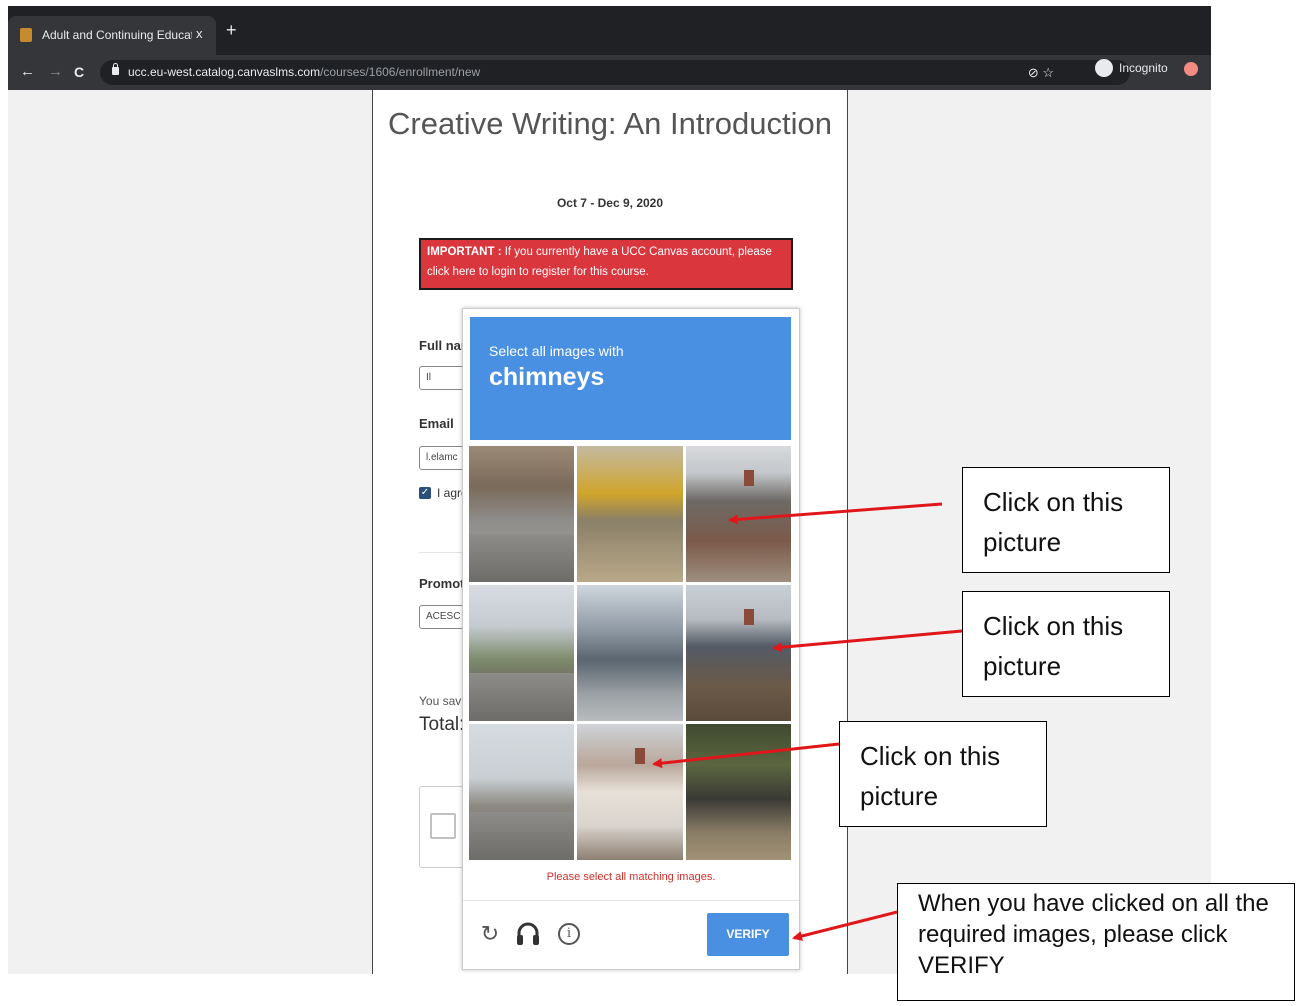 Image resolution: width=1303 pixels, height=1006 pixels. Describe the element at coordinates (807, 721) in the screenshot. I see `annotation-arrows` at that location.